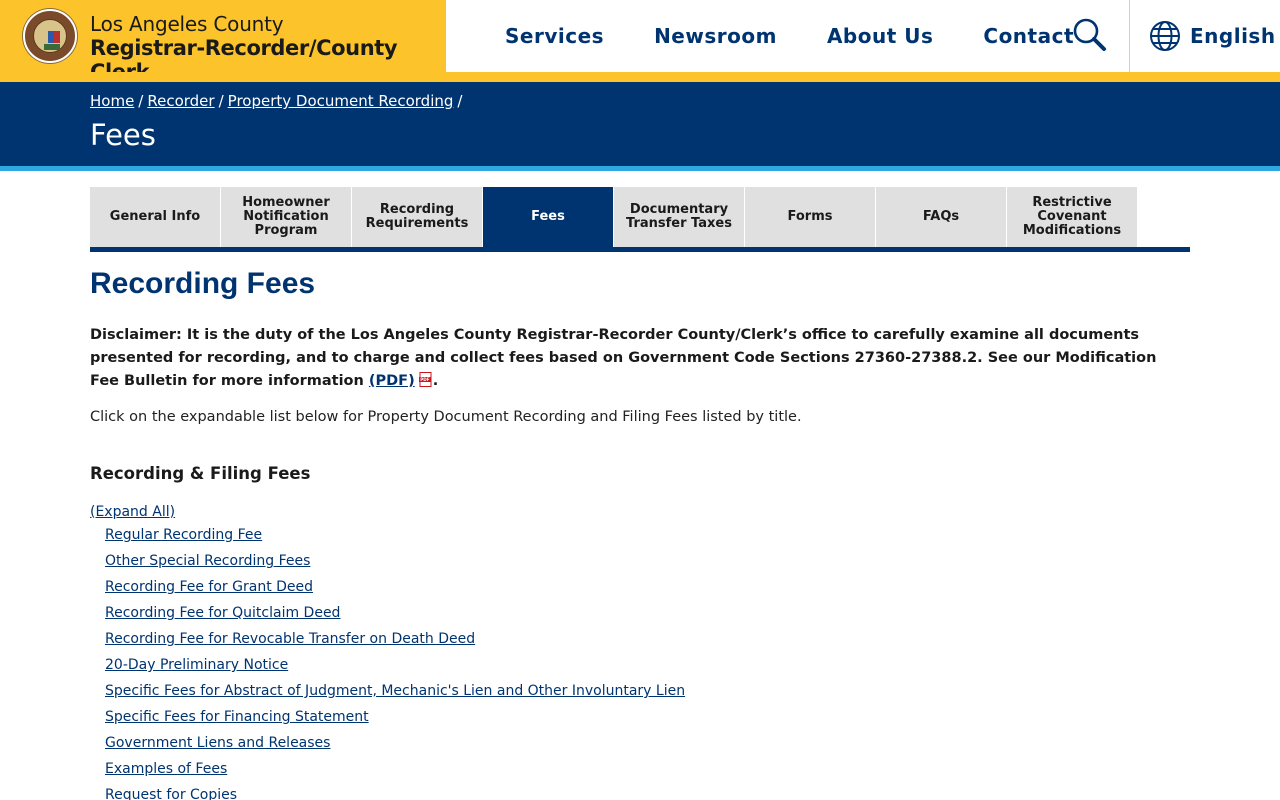  I want to click on fee-link-request-for-copies: Request for Copies, so click(171, 793).